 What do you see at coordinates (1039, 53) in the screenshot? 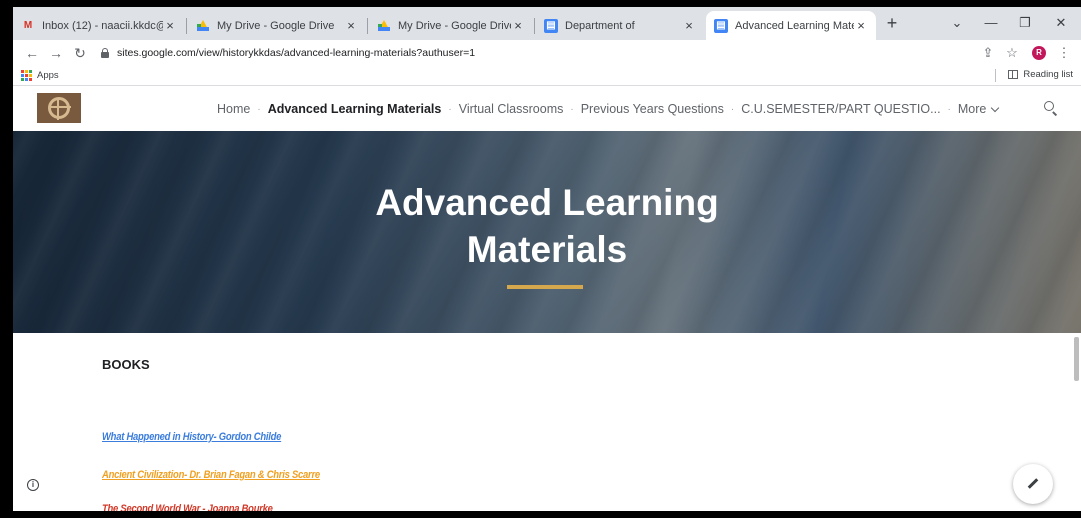
I see `profile-avatar: R` at bounding box center [1039, 53].